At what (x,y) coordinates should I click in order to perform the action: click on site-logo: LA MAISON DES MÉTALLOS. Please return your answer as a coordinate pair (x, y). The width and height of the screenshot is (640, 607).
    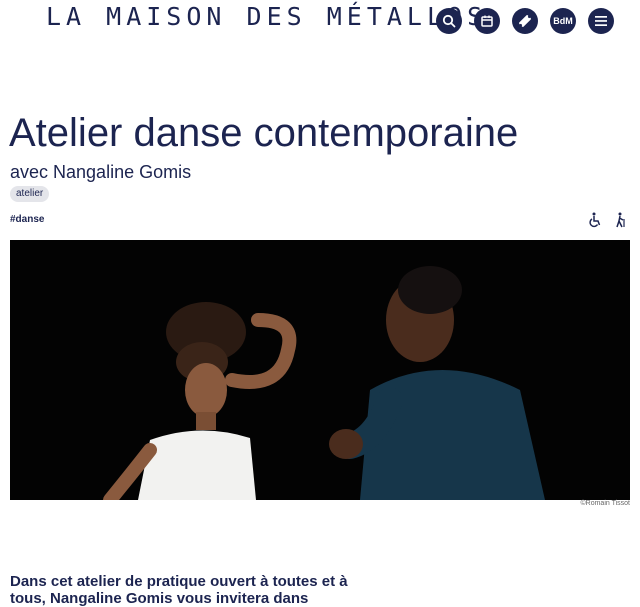
    Looking at the image, I should click on (266, 17).